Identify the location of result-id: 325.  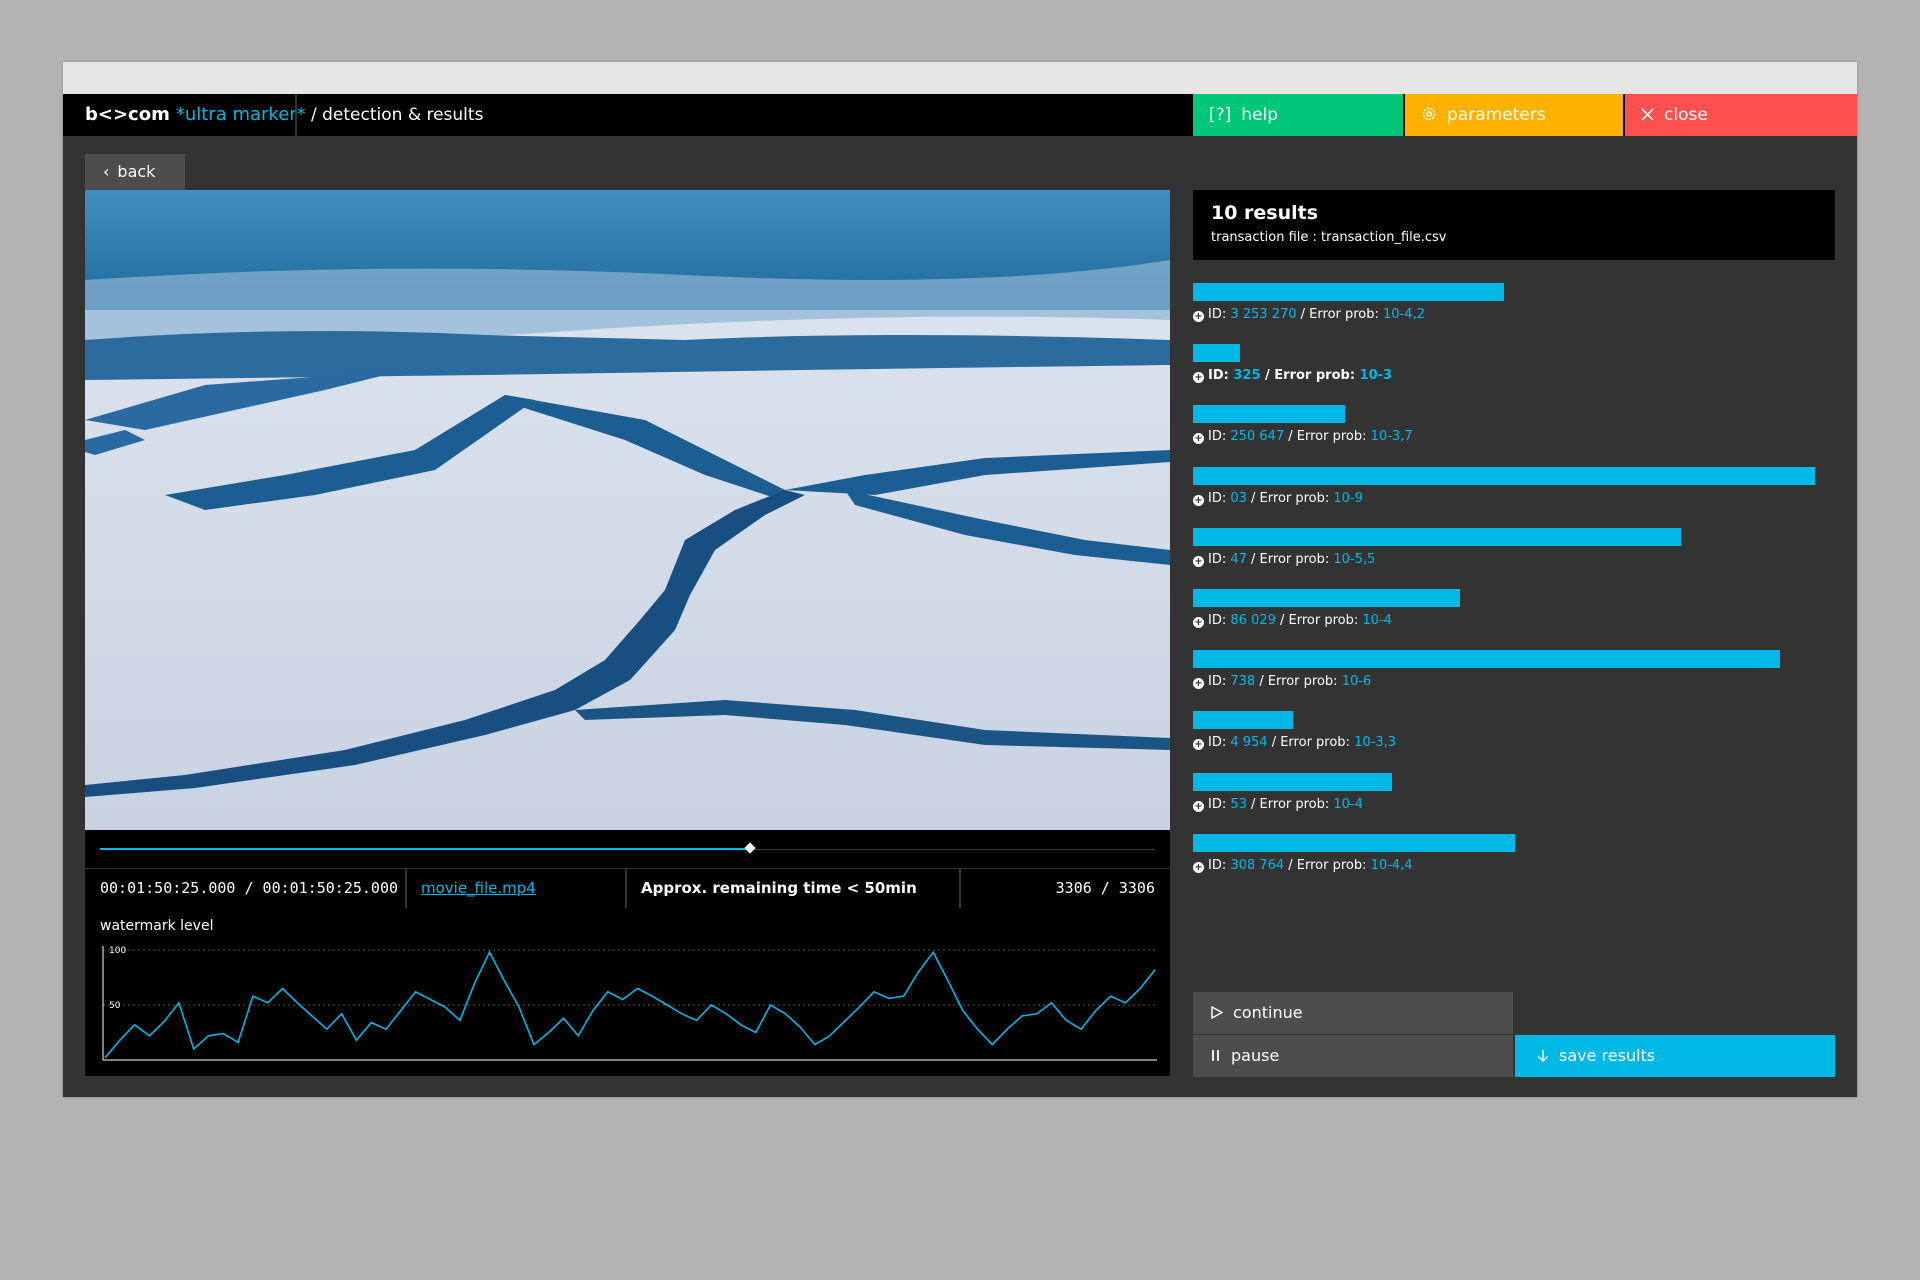
(1247, 376).